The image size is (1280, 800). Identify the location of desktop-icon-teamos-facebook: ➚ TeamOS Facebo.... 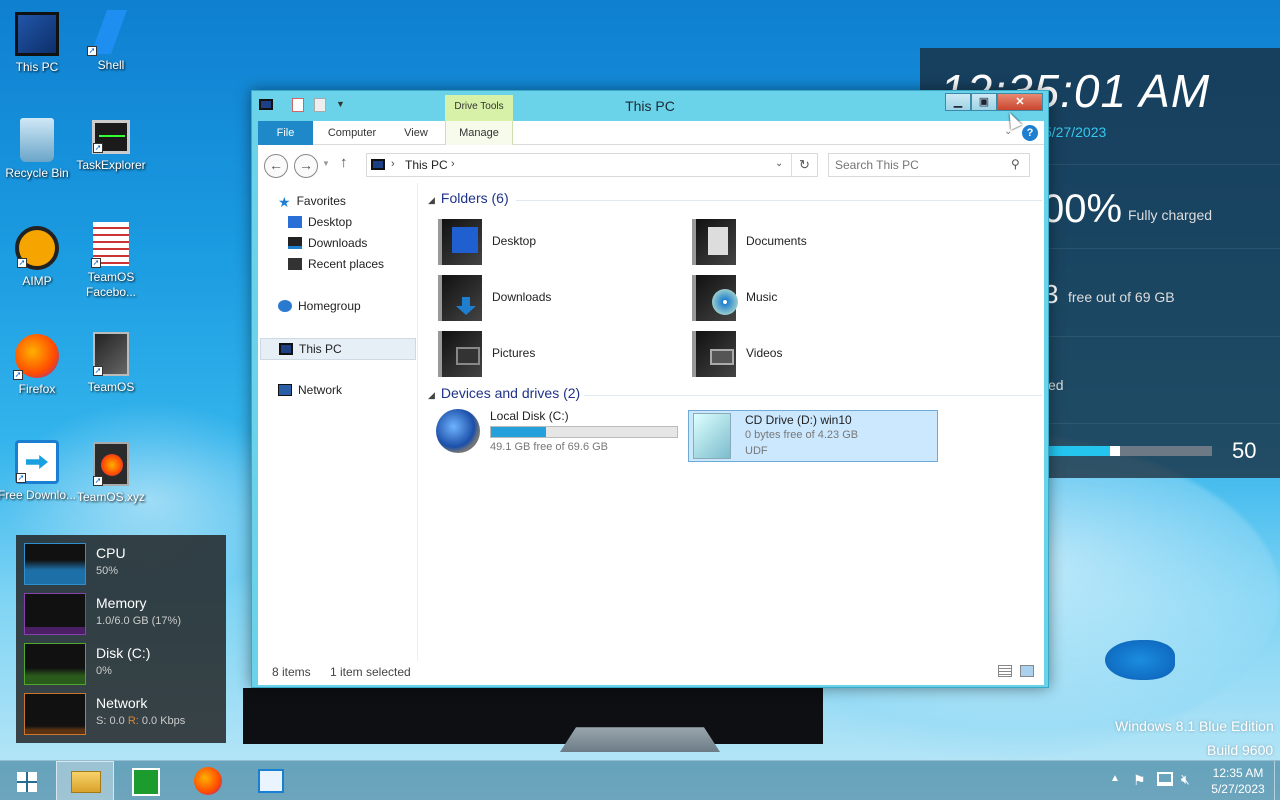
(111, 261).